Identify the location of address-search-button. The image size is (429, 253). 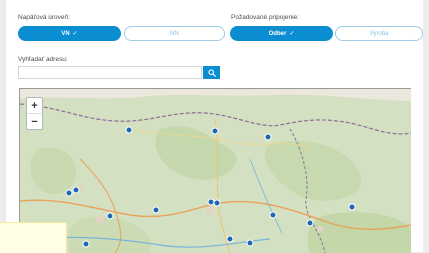
(211, 72).